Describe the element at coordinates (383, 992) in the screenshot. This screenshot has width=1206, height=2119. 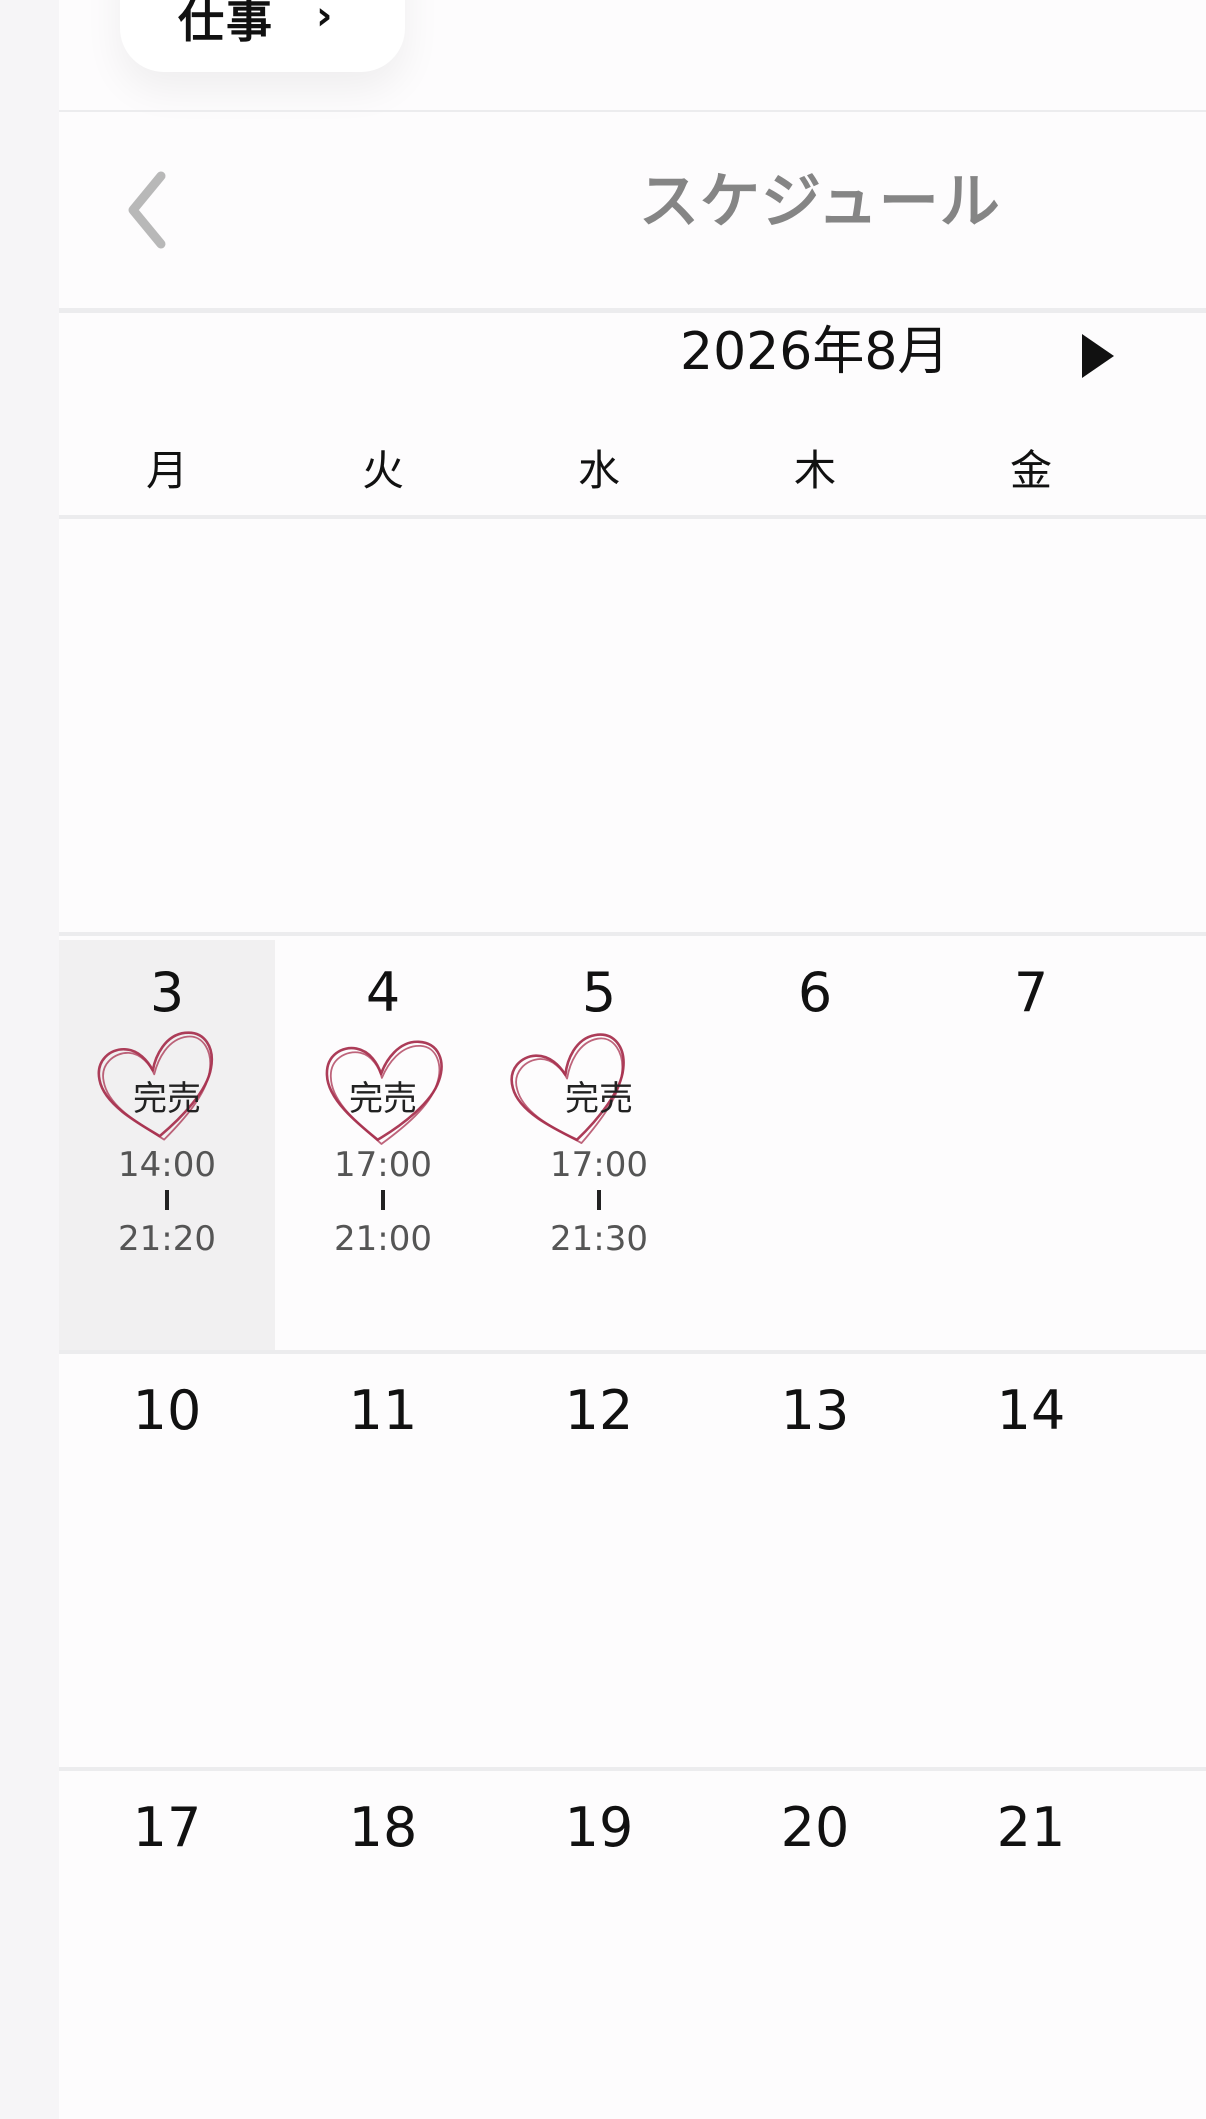
I see `day-number: 4` at that location.